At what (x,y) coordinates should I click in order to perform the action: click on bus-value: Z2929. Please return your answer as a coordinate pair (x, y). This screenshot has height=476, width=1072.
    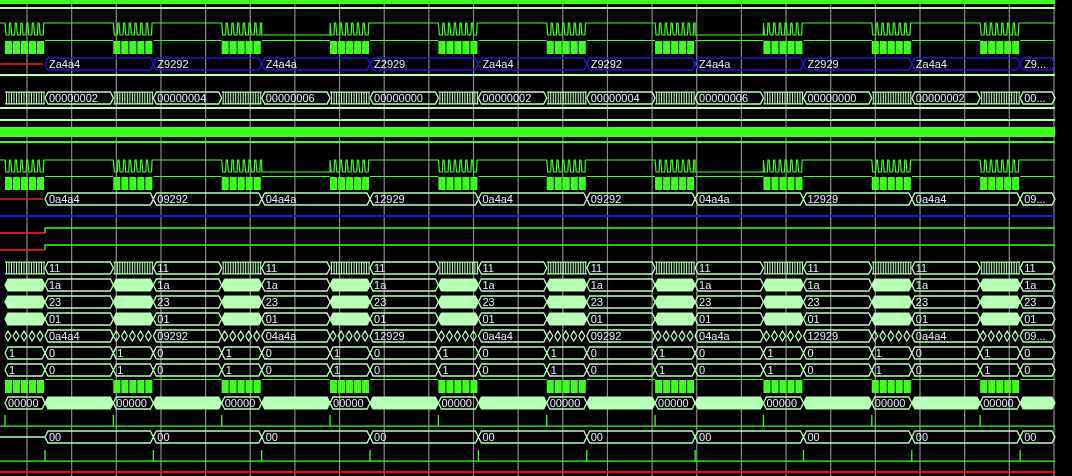
    Looking at the image, I should click on (823, 64).